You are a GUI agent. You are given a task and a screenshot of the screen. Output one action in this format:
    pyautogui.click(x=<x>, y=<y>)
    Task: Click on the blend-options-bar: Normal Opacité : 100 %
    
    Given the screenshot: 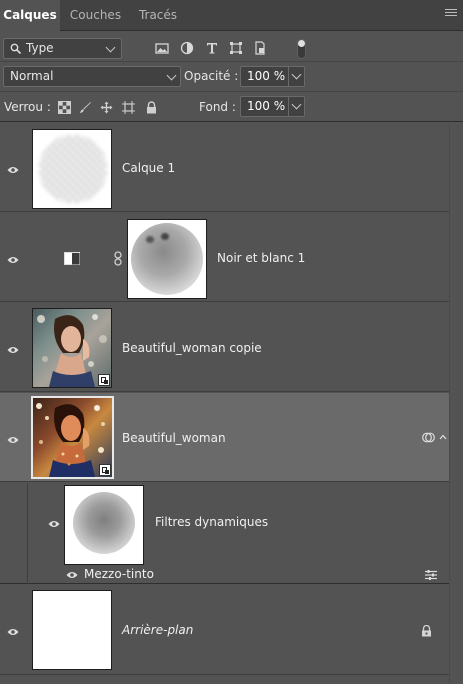 What is the action you would take?
    pyautogui.click(x=231, y=77)
    